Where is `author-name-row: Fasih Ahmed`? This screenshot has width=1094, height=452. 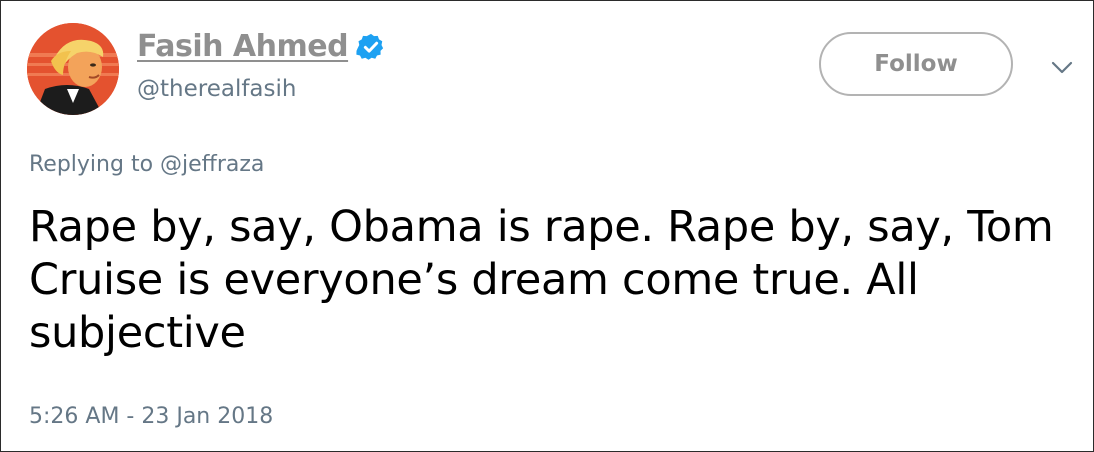 author-name-row: Fasih Ahmed is located at coordinates (261, 46).